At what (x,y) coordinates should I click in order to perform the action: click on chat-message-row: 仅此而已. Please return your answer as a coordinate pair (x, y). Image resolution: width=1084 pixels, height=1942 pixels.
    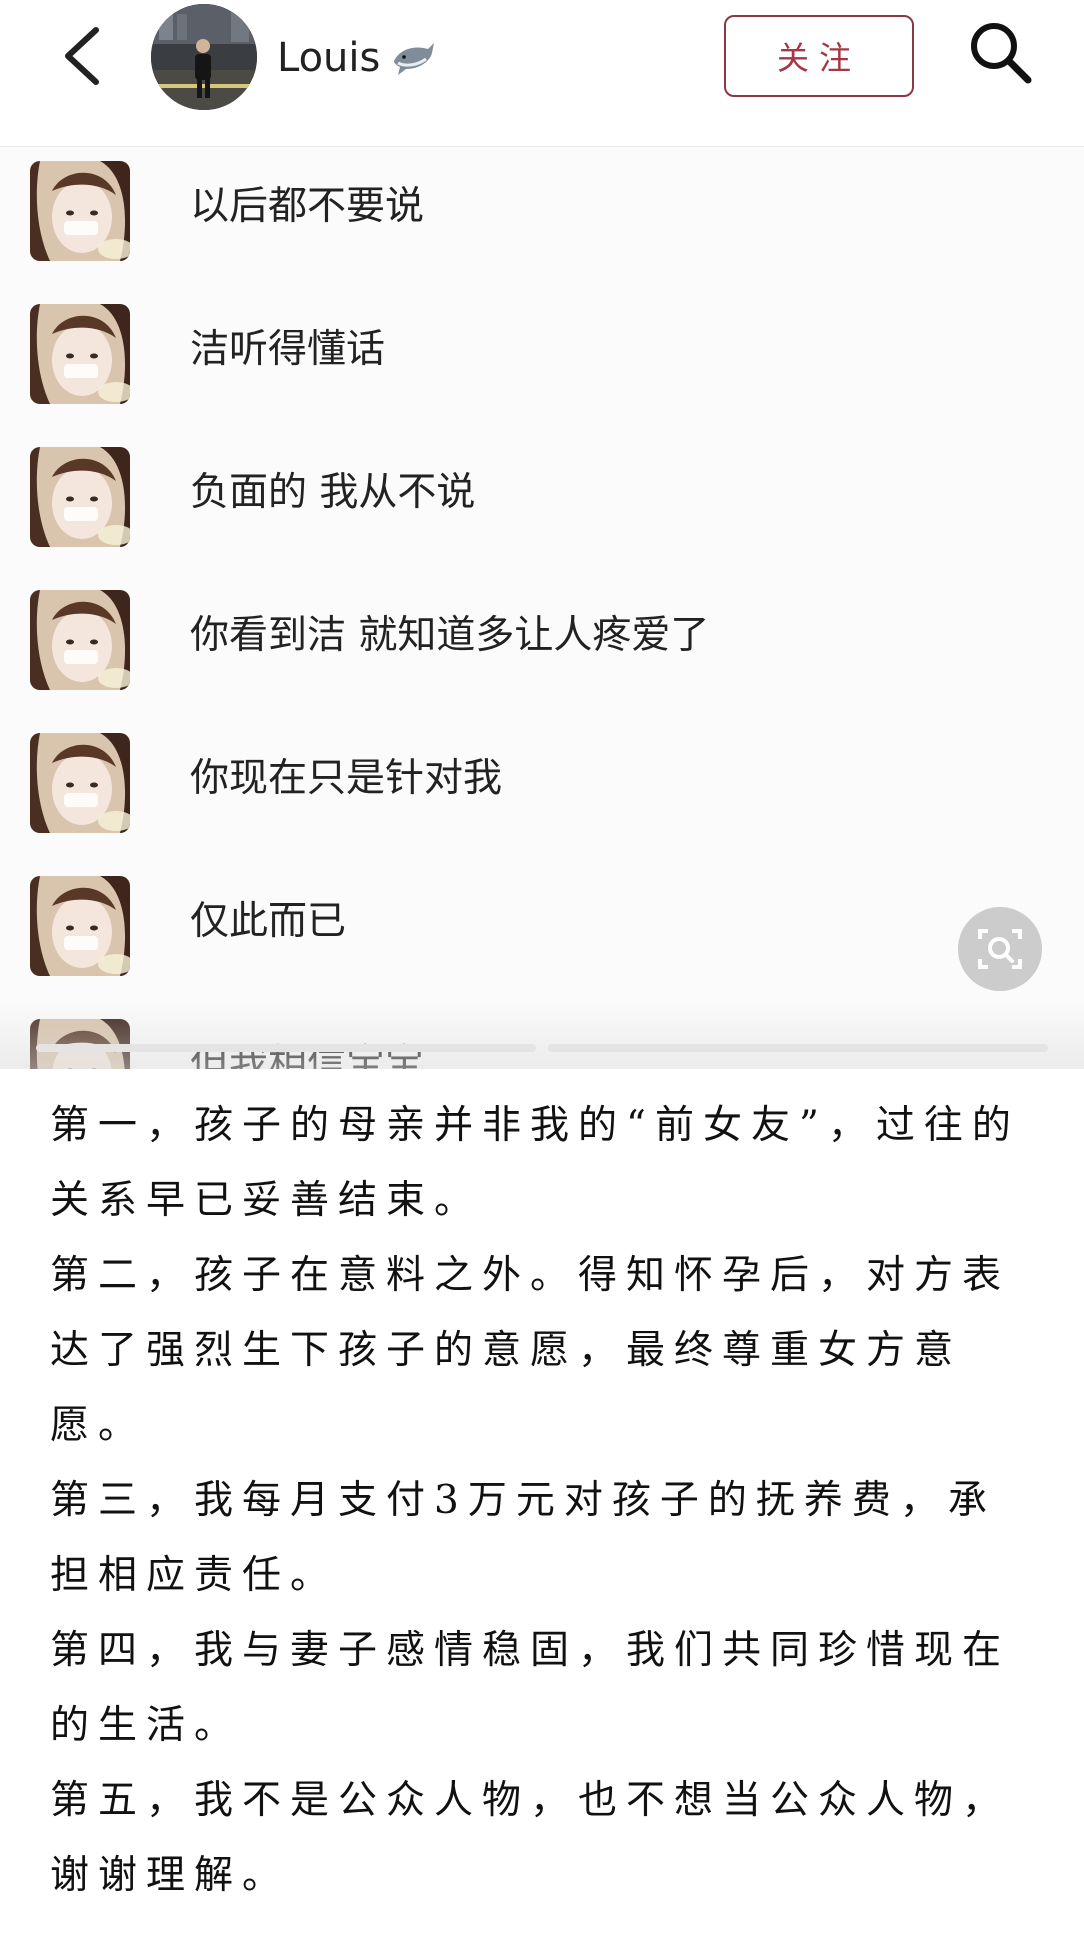
    Looking at the image, I should click on (542, 922).